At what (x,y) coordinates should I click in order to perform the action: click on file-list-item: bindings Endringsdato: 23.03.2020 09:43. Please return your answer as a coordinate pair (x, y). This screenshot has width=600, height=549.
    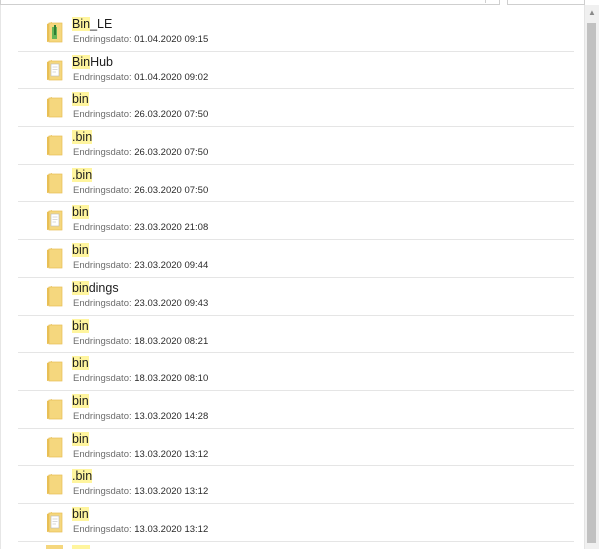
    Looking at the image, I should click on (296, 297).